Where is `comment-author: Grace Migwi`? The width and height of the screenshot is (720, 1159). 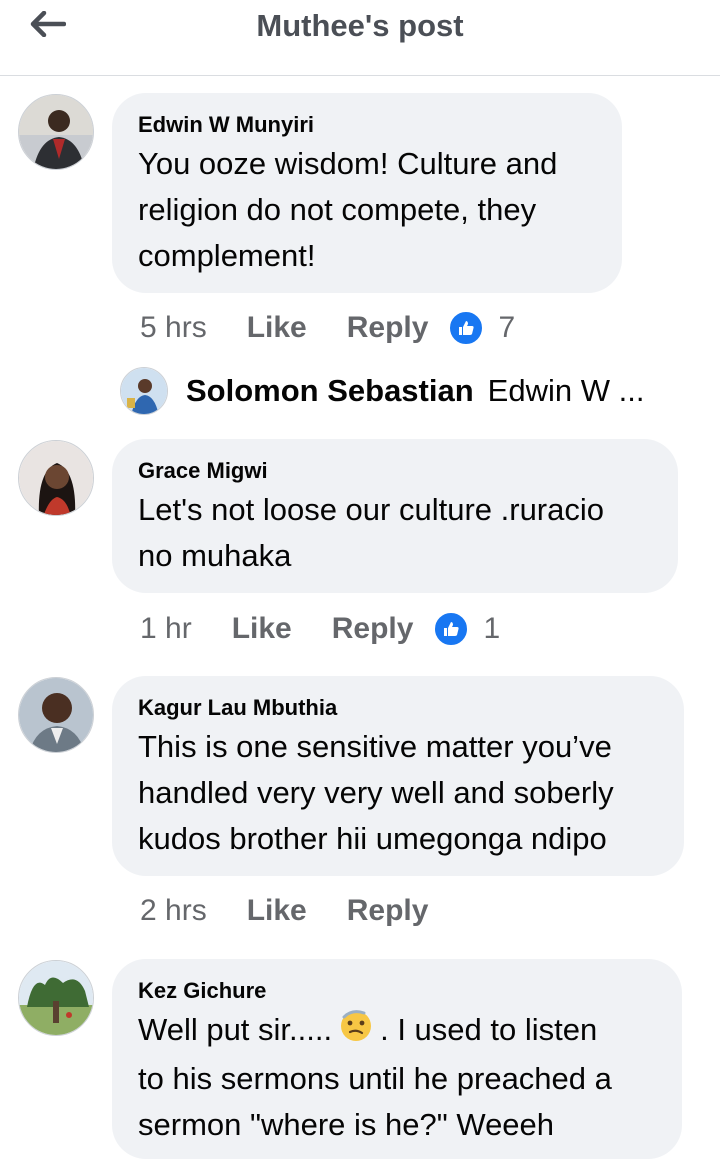 comment-author: Grace Migwi is located at coordinates (395, 471).